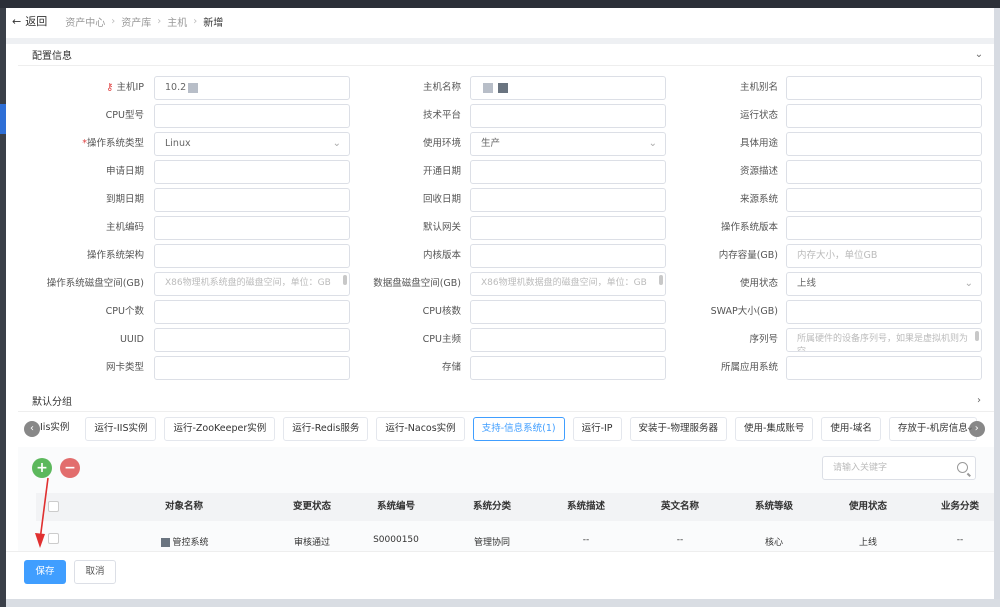 The image size is (1000, 607). What do you see at coordinates (749, 227) in the screenshot?
I see `os-version-label: 操作系统版本` at bounding box center [749, 227].